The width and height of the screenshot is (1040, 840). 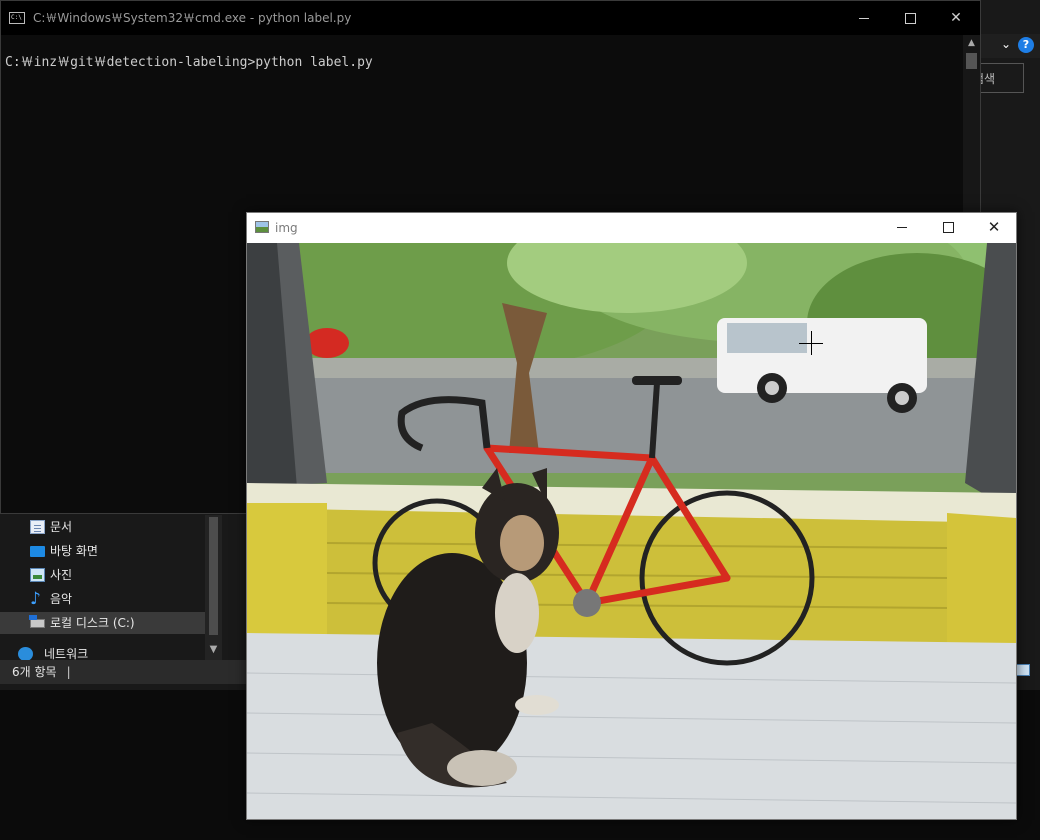 I want to click on desktop-icon, so click(x=37, y=551).